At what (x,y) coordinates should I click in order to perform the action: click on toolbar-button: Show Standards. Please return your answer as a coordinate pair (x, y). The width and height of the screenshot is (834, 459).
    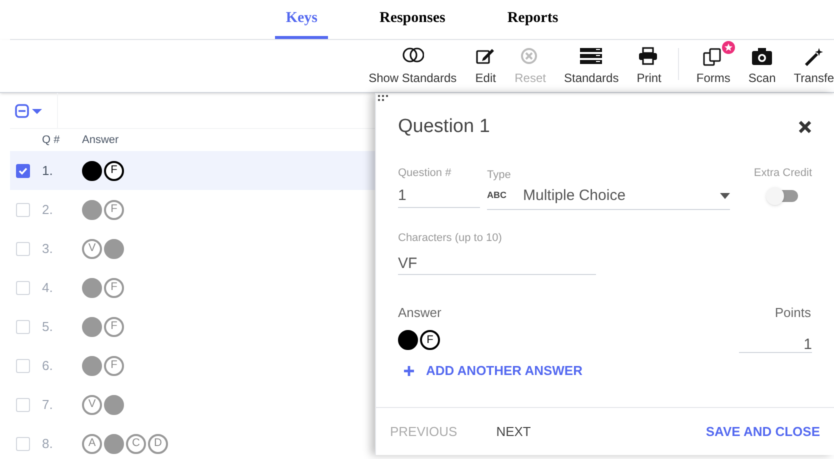
    Looking at the image, I should click on (413, 64).